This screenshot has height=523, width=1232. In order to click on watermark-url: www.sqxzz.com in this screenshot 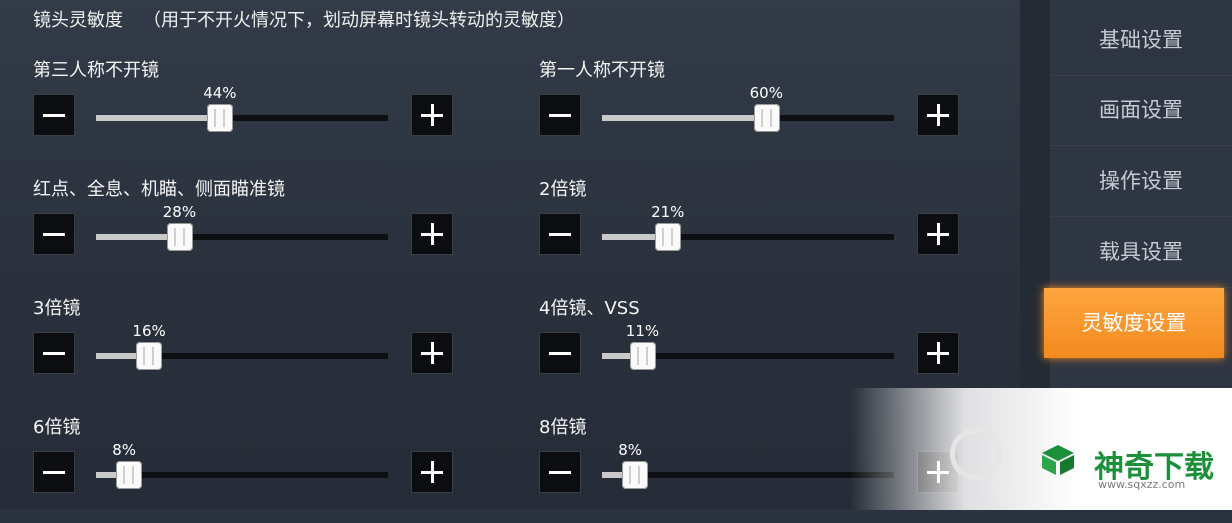, I will do `click(1142, 484)`.